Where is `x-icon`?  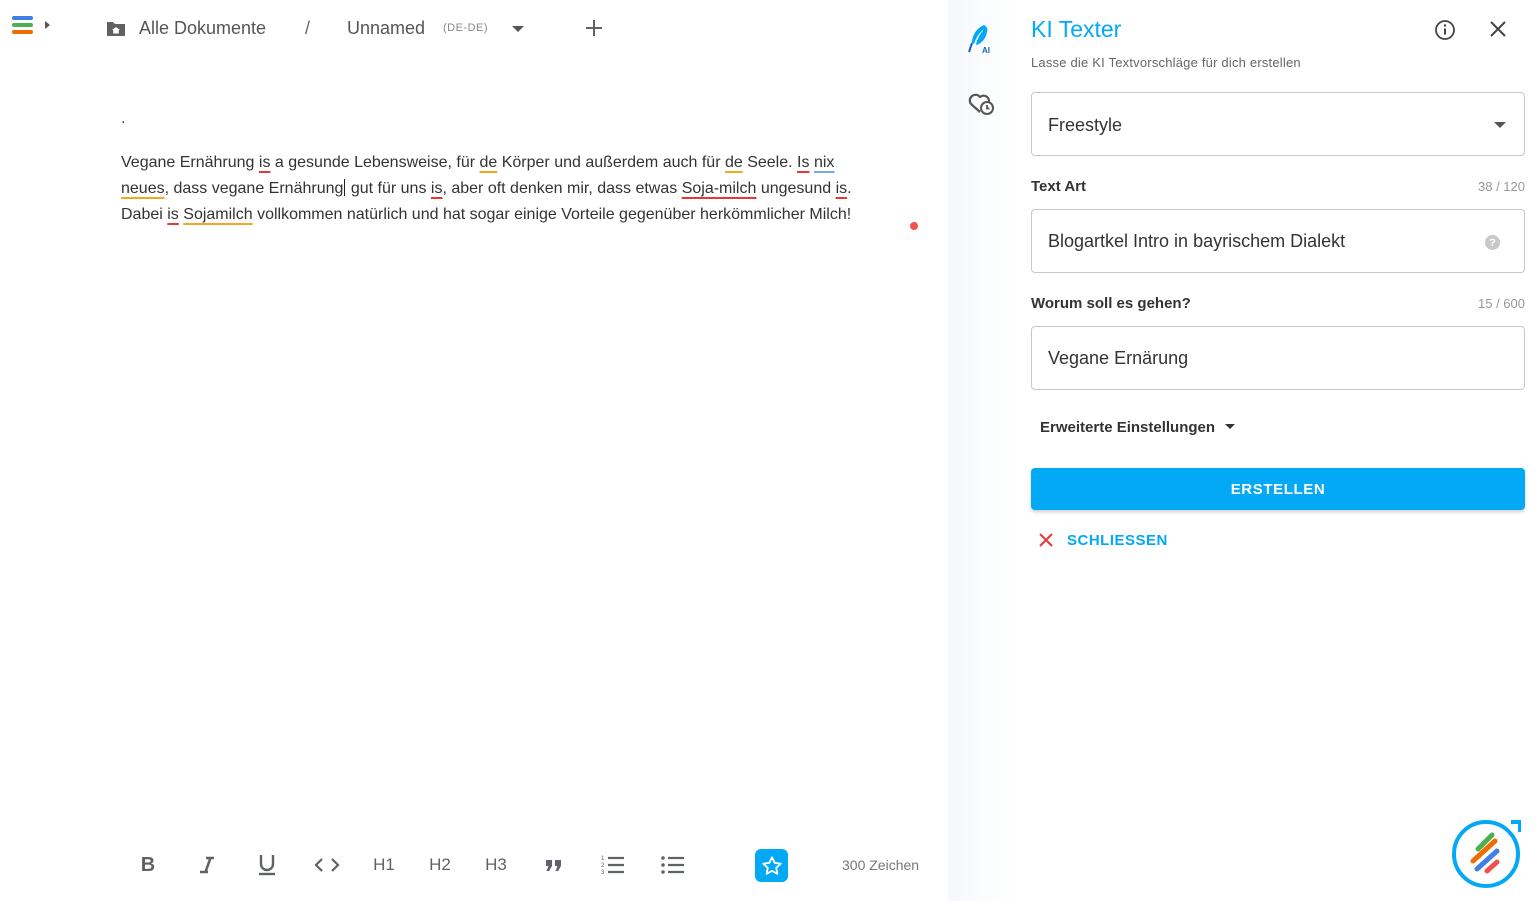 x-icon is located at coordinates (1046, 540).